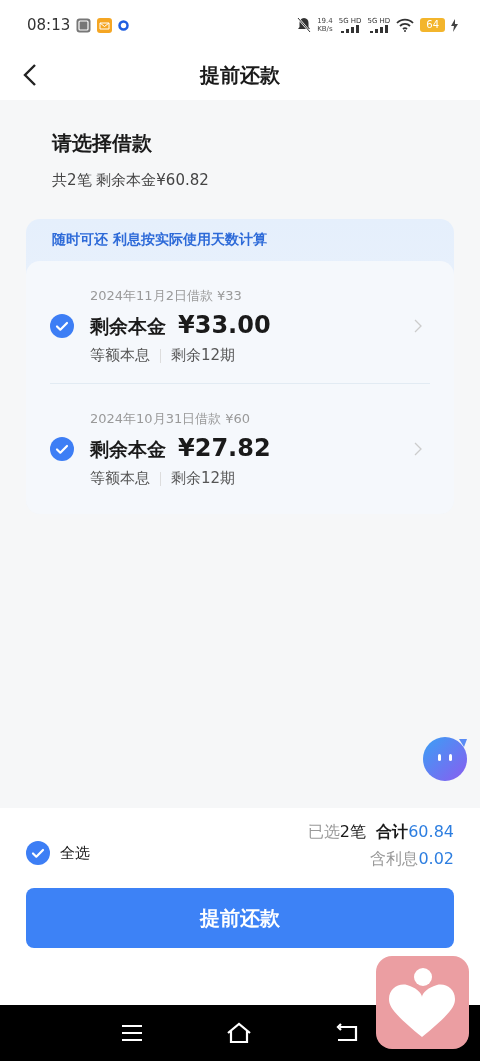  I want to click on back-nav-icon, so click(346, 1033).